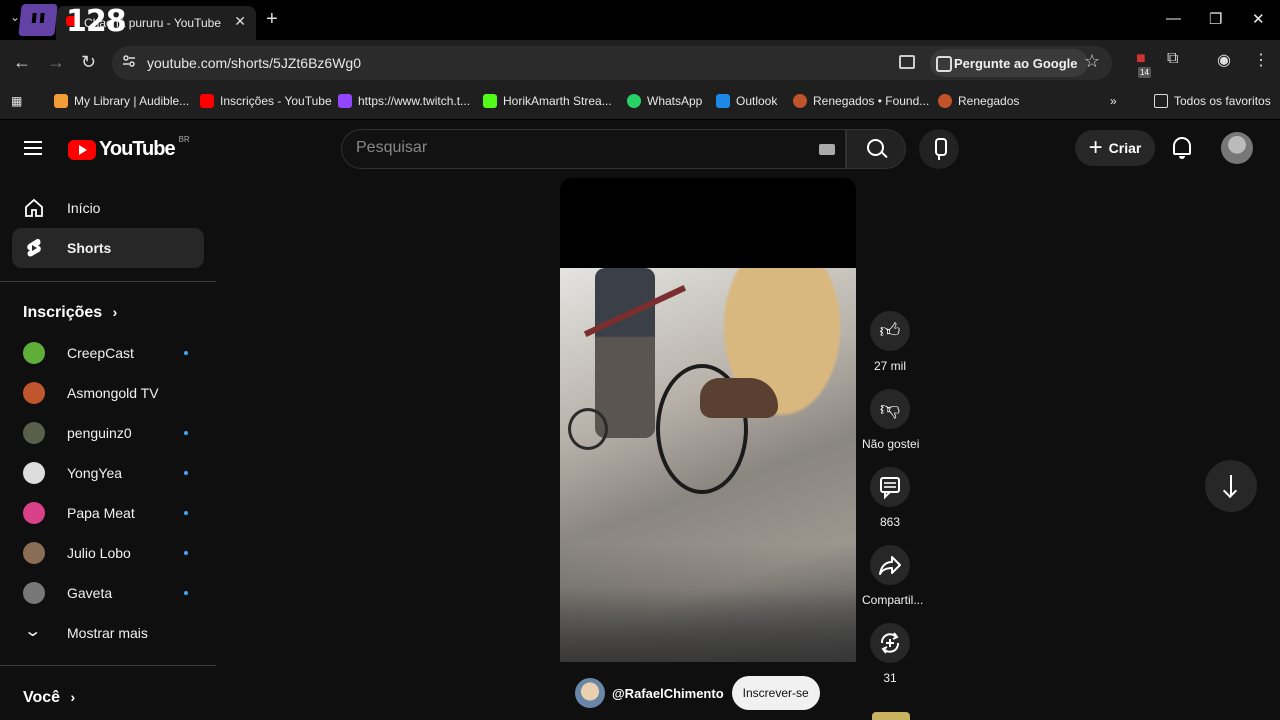 The image size is (1280, 720). What do you see at coordinates (1144, 72) in the screenshot?
I see `extension-badge: 14` at bounding box center [1144, 72].